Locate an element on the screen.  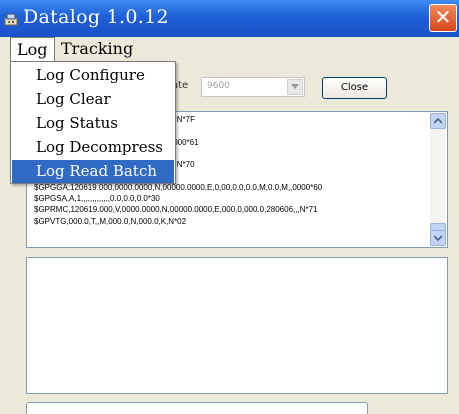
log-line: $GPVTG,000.0,T,,M,000.0,N,000.0,K,N*02 is located at coordinates (110, 221).